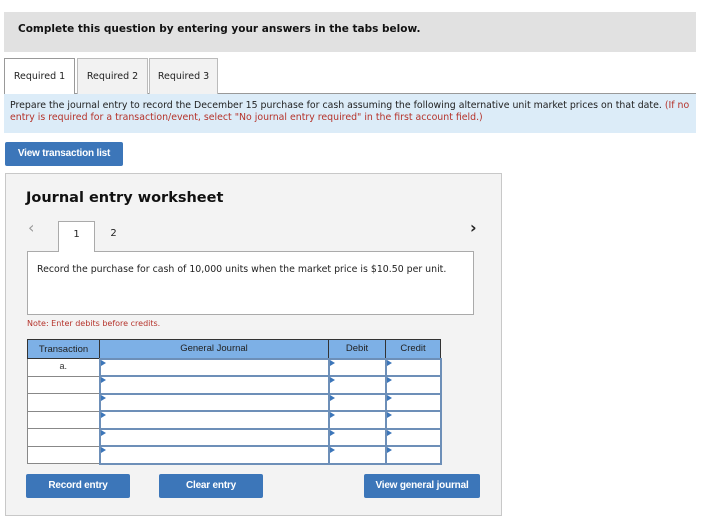 The image size is (713, 517). I want to click on worksheet-title: Journal entry worksheet, so click(125, 198).